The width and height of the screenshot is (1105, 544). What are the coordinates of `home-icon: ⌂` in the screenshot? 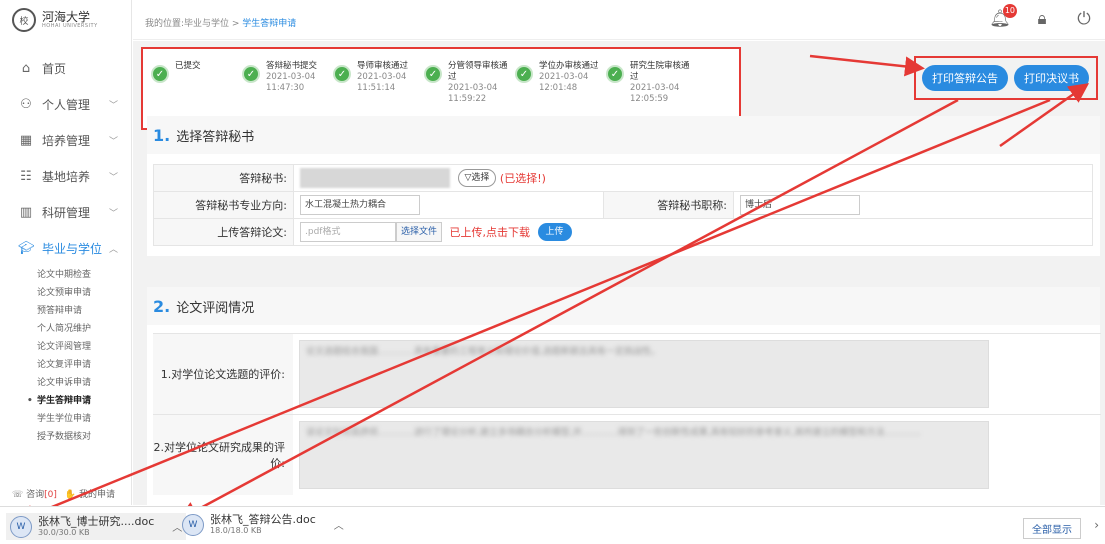 It's located at (26, 68).